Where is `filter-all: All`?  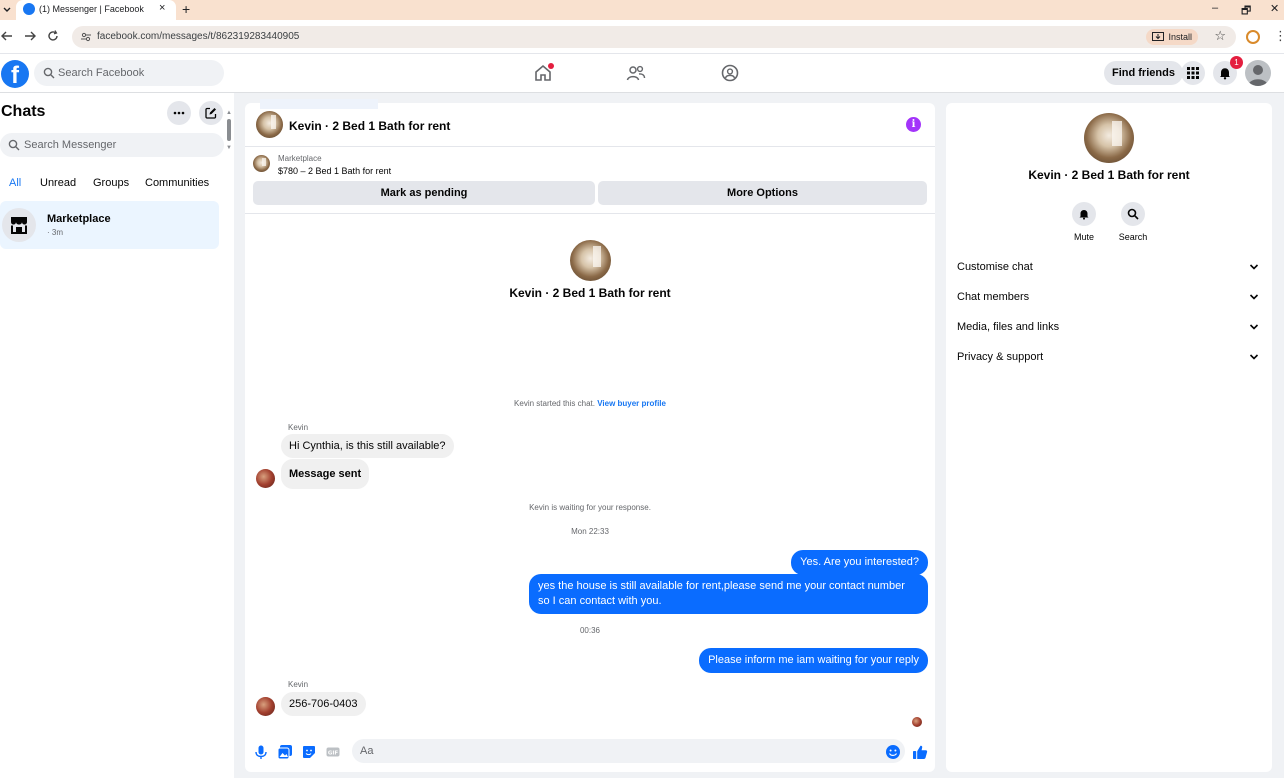
filter-all: All is located at coordinates (15, 183).